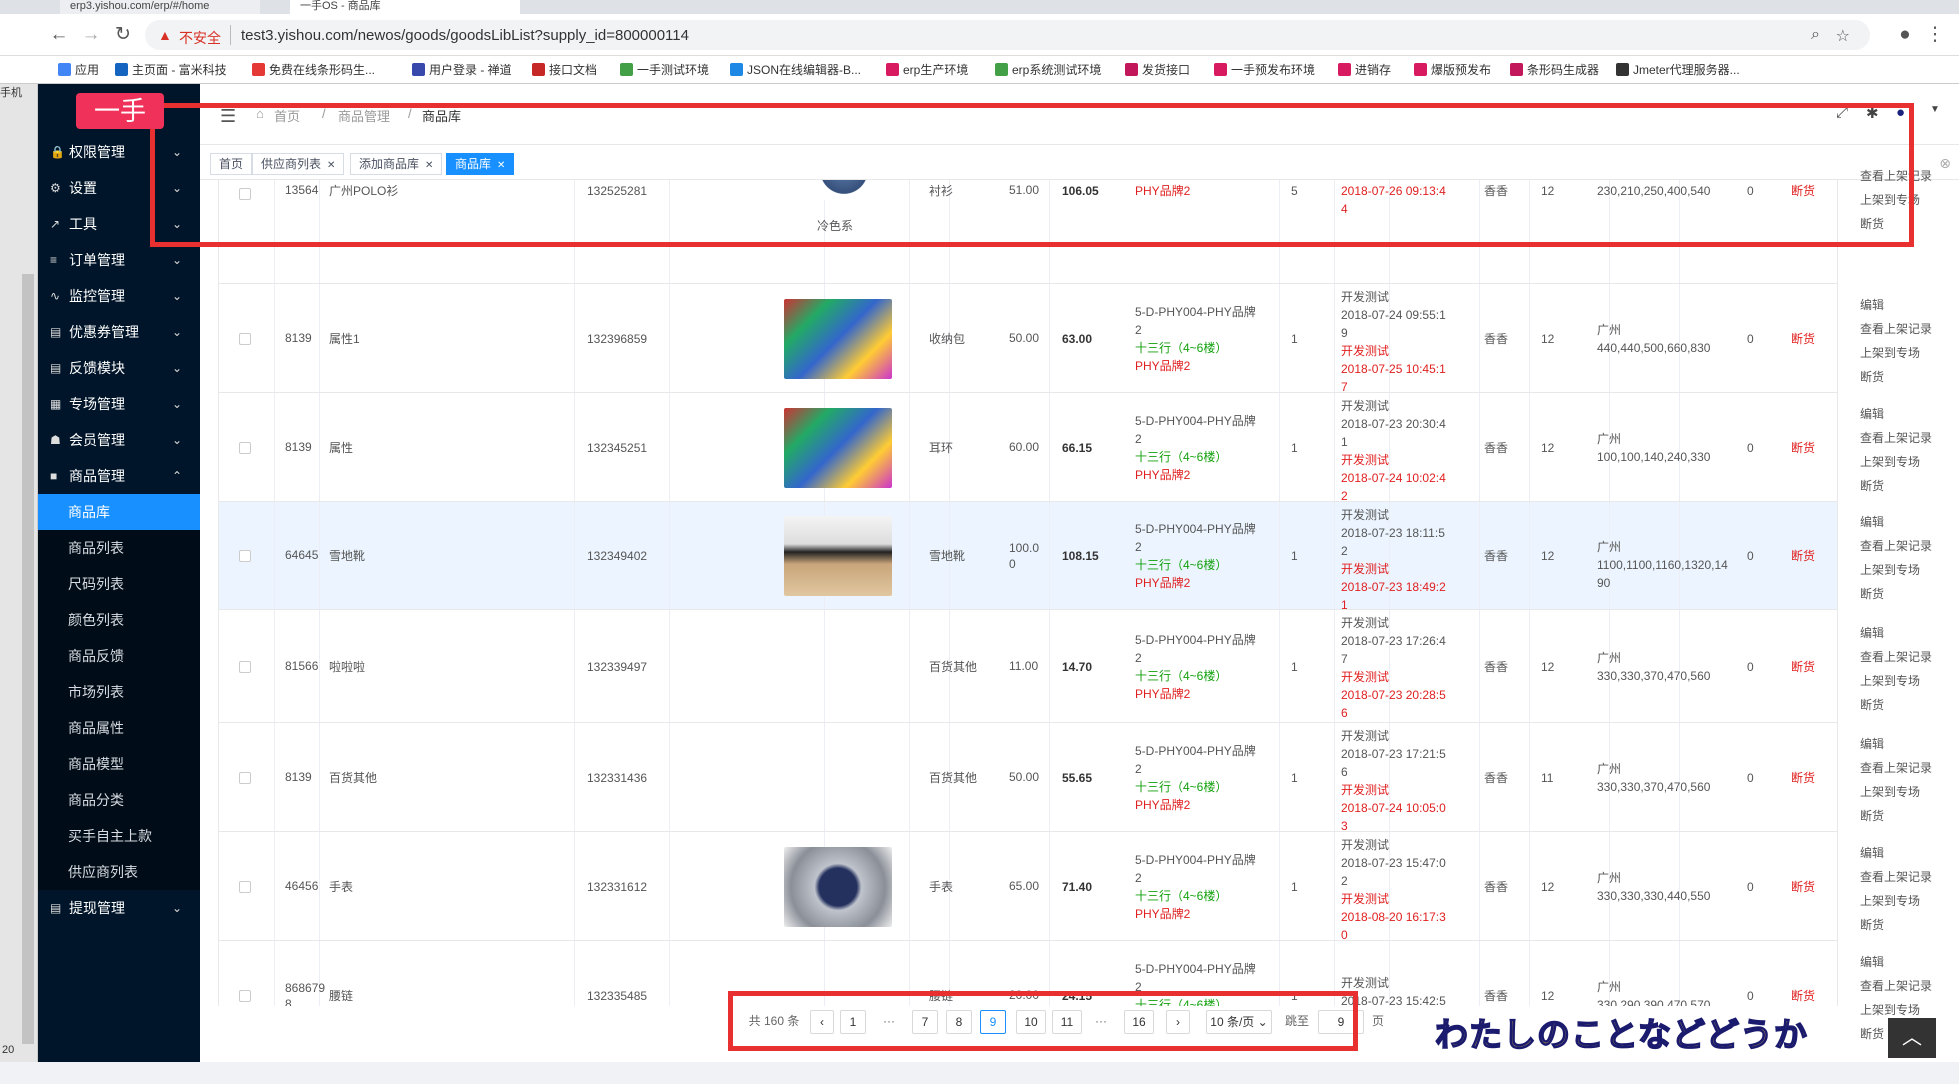 The height and width of the screenshot is (1084, 1959). What do you see at coordinates (1264, 70) in the screenshot?
I see `bookmark-item: 一手预发布环境` at bounding box center [1264, 70].